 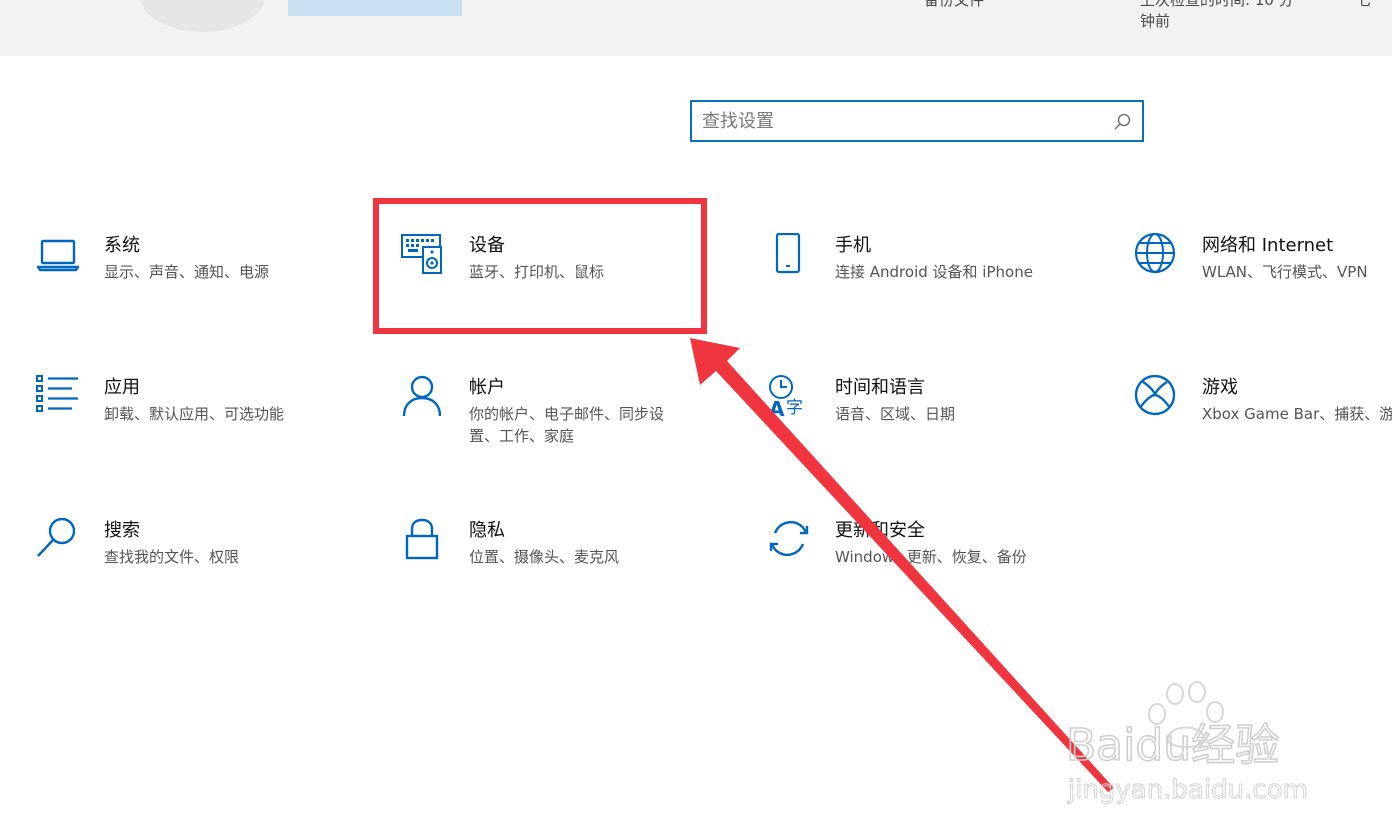 I want to click on svg-text: 字, so click(x=794, y=408).